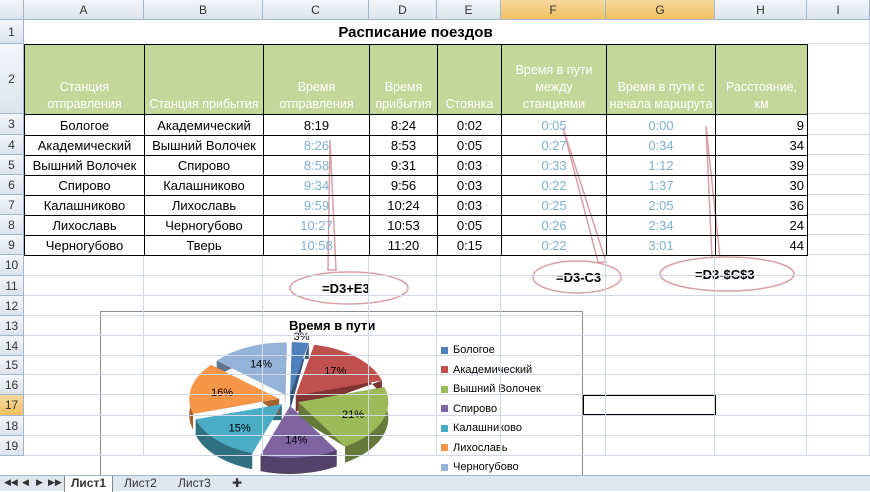 Image resolution: width=870 pixels, height=492 pixels. I want to click on table-cell: 34, so click(761, 145).